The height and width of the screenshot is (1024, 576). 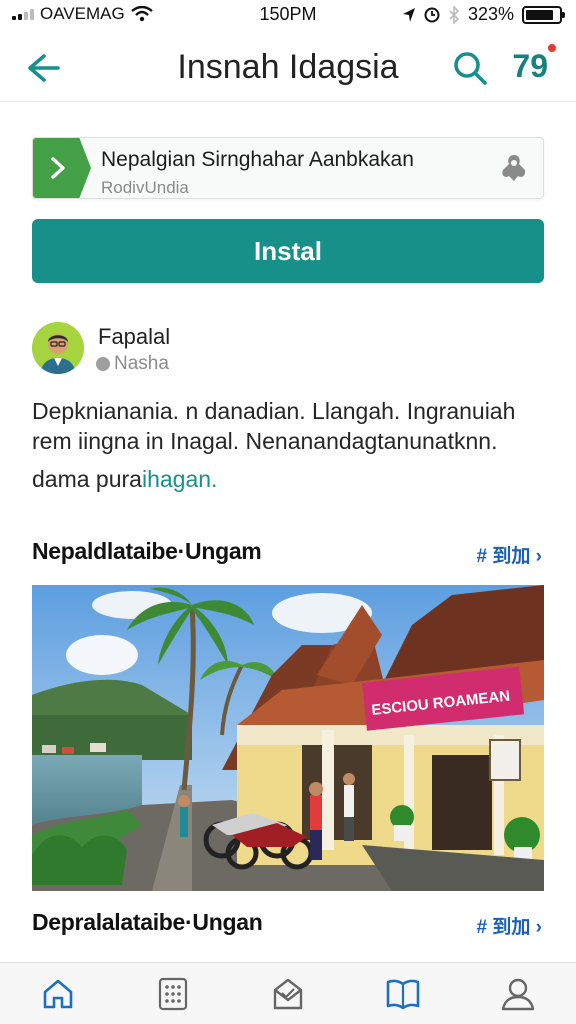 What do you see at coordinates (147, 551) in the screenshot?
I see `section-title: Nepaldlataibe·Ungam` at bounding box center [147, 551].